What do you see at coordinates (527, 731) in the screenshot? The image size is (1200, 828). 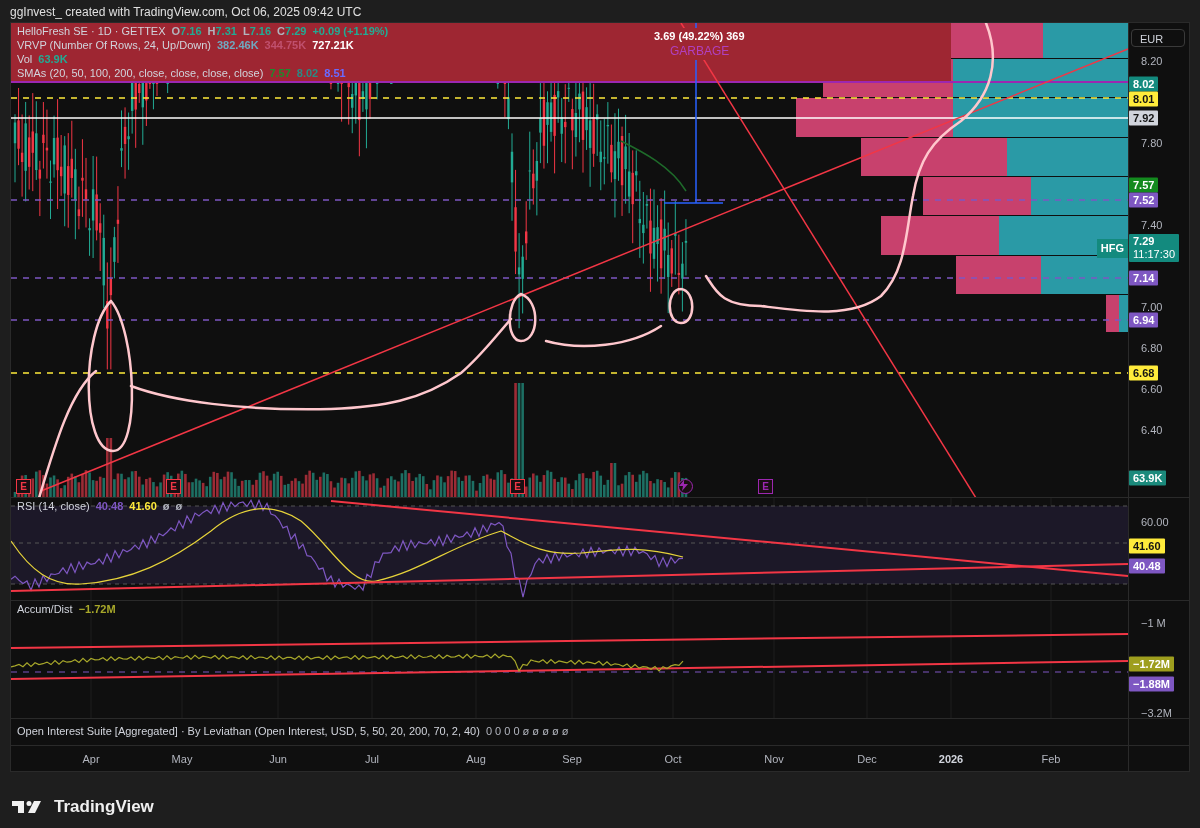 I see `indicator-value: 0 0 0 0 ø ø ø ø ø` at bounding box center [527, 731].